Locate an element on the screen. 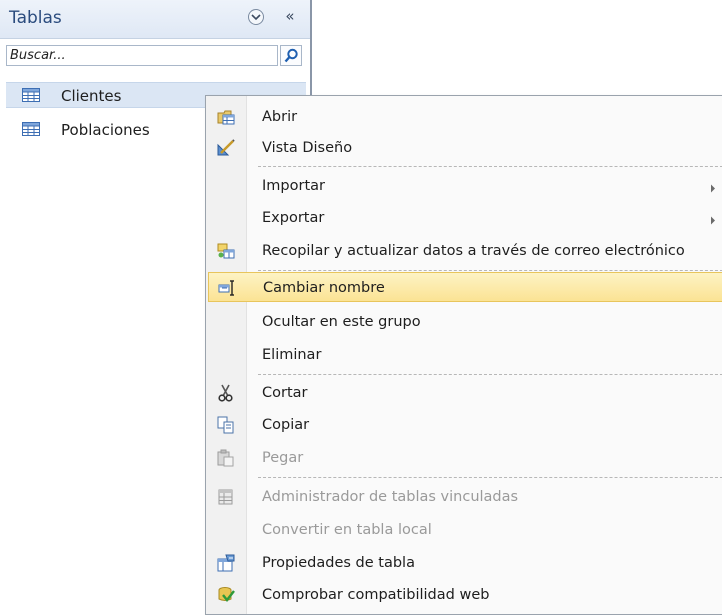 The image size is (722, 615). menu-item-label: Comprobar compatibilidad web is located at coordinates (376, 595).